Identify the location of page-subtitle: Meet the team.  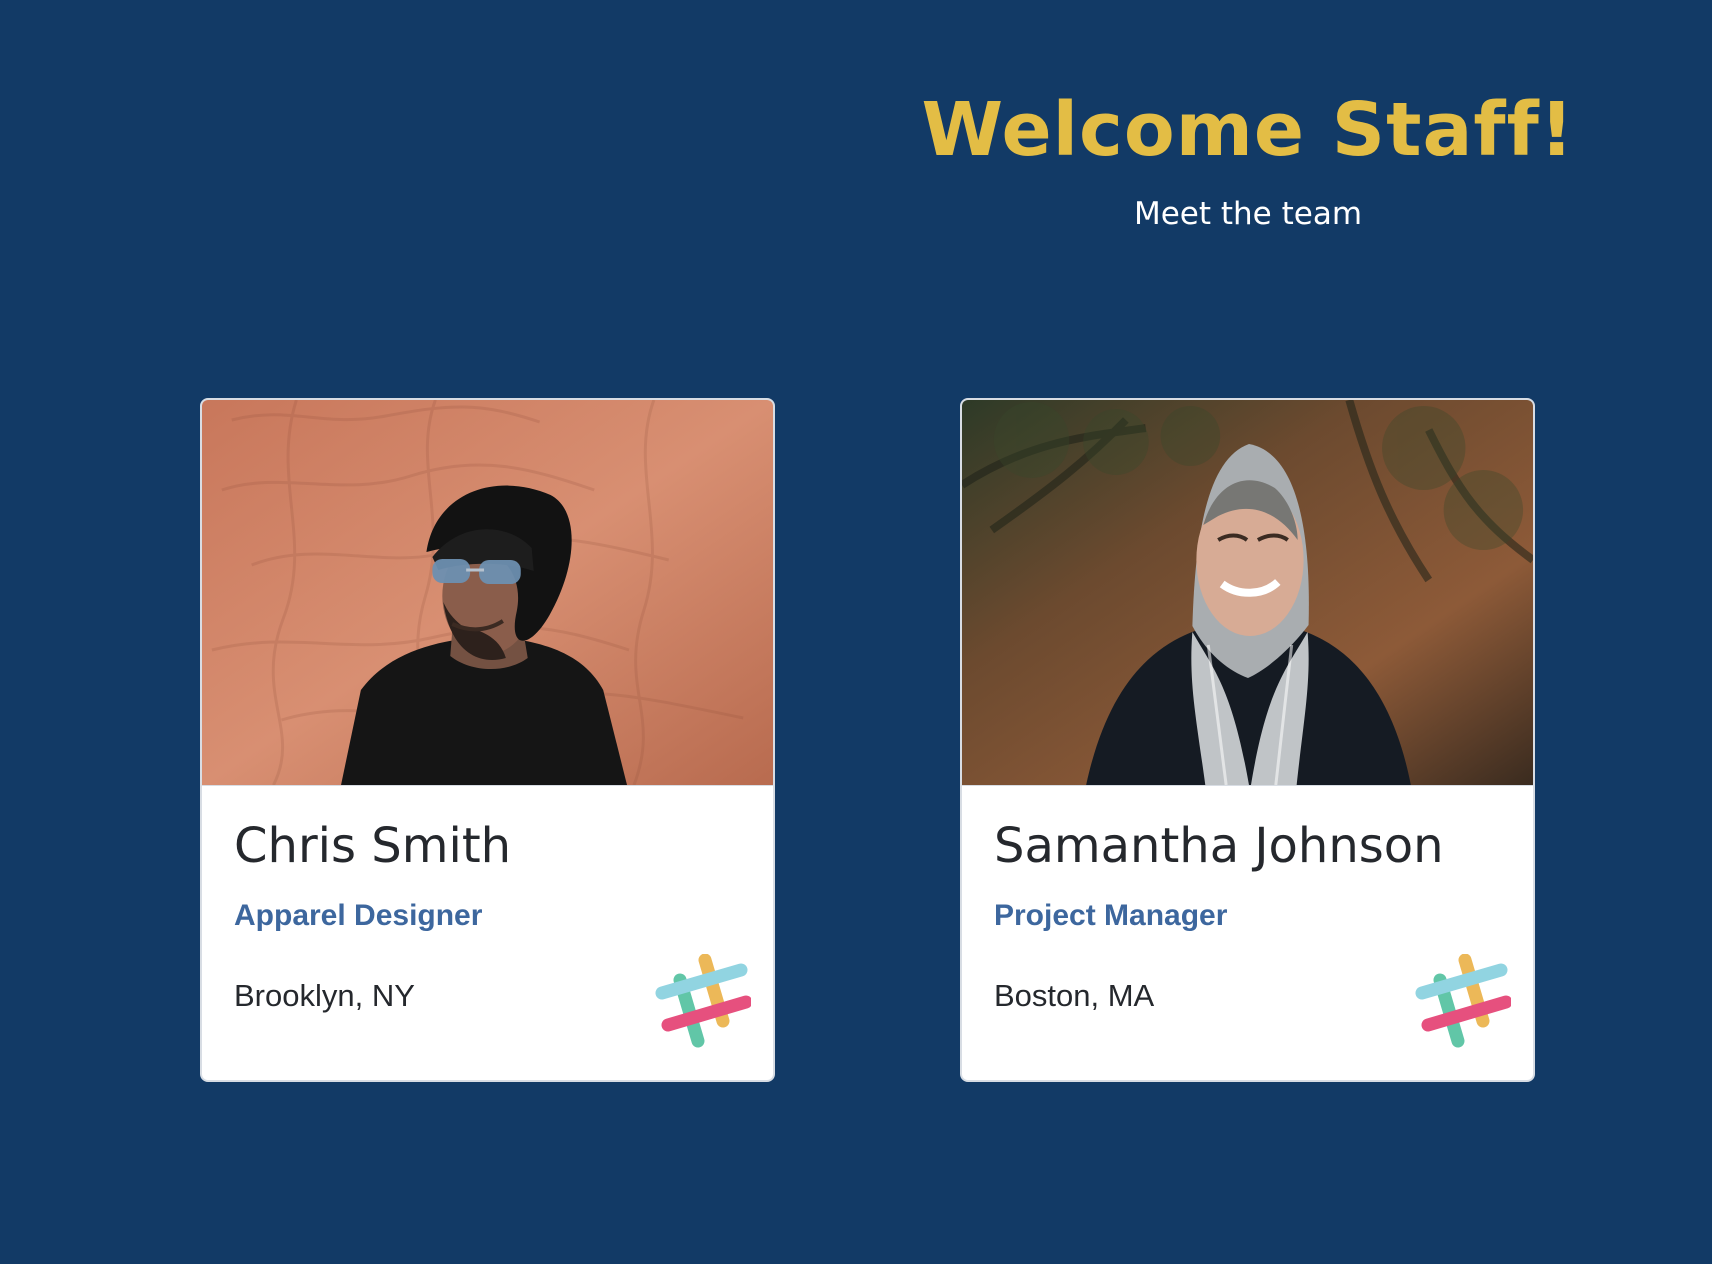
(1248, 214).